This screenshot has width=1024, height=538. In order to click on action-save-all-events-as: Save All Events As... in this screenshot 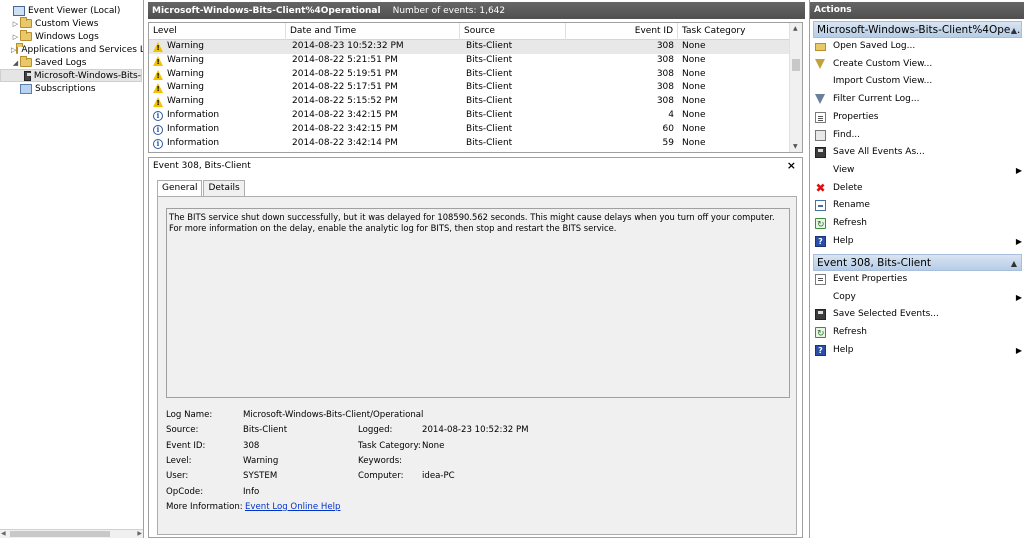, I will do `click(917, 152)`.